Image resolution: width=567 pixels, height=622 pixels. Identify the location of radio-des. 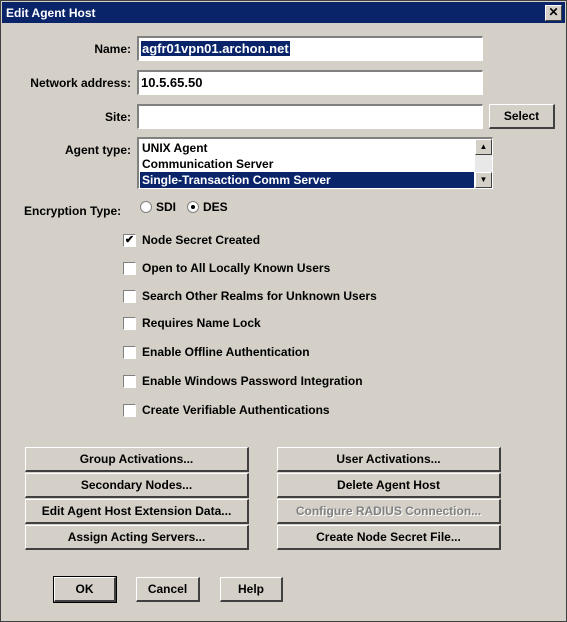
(193, 207).